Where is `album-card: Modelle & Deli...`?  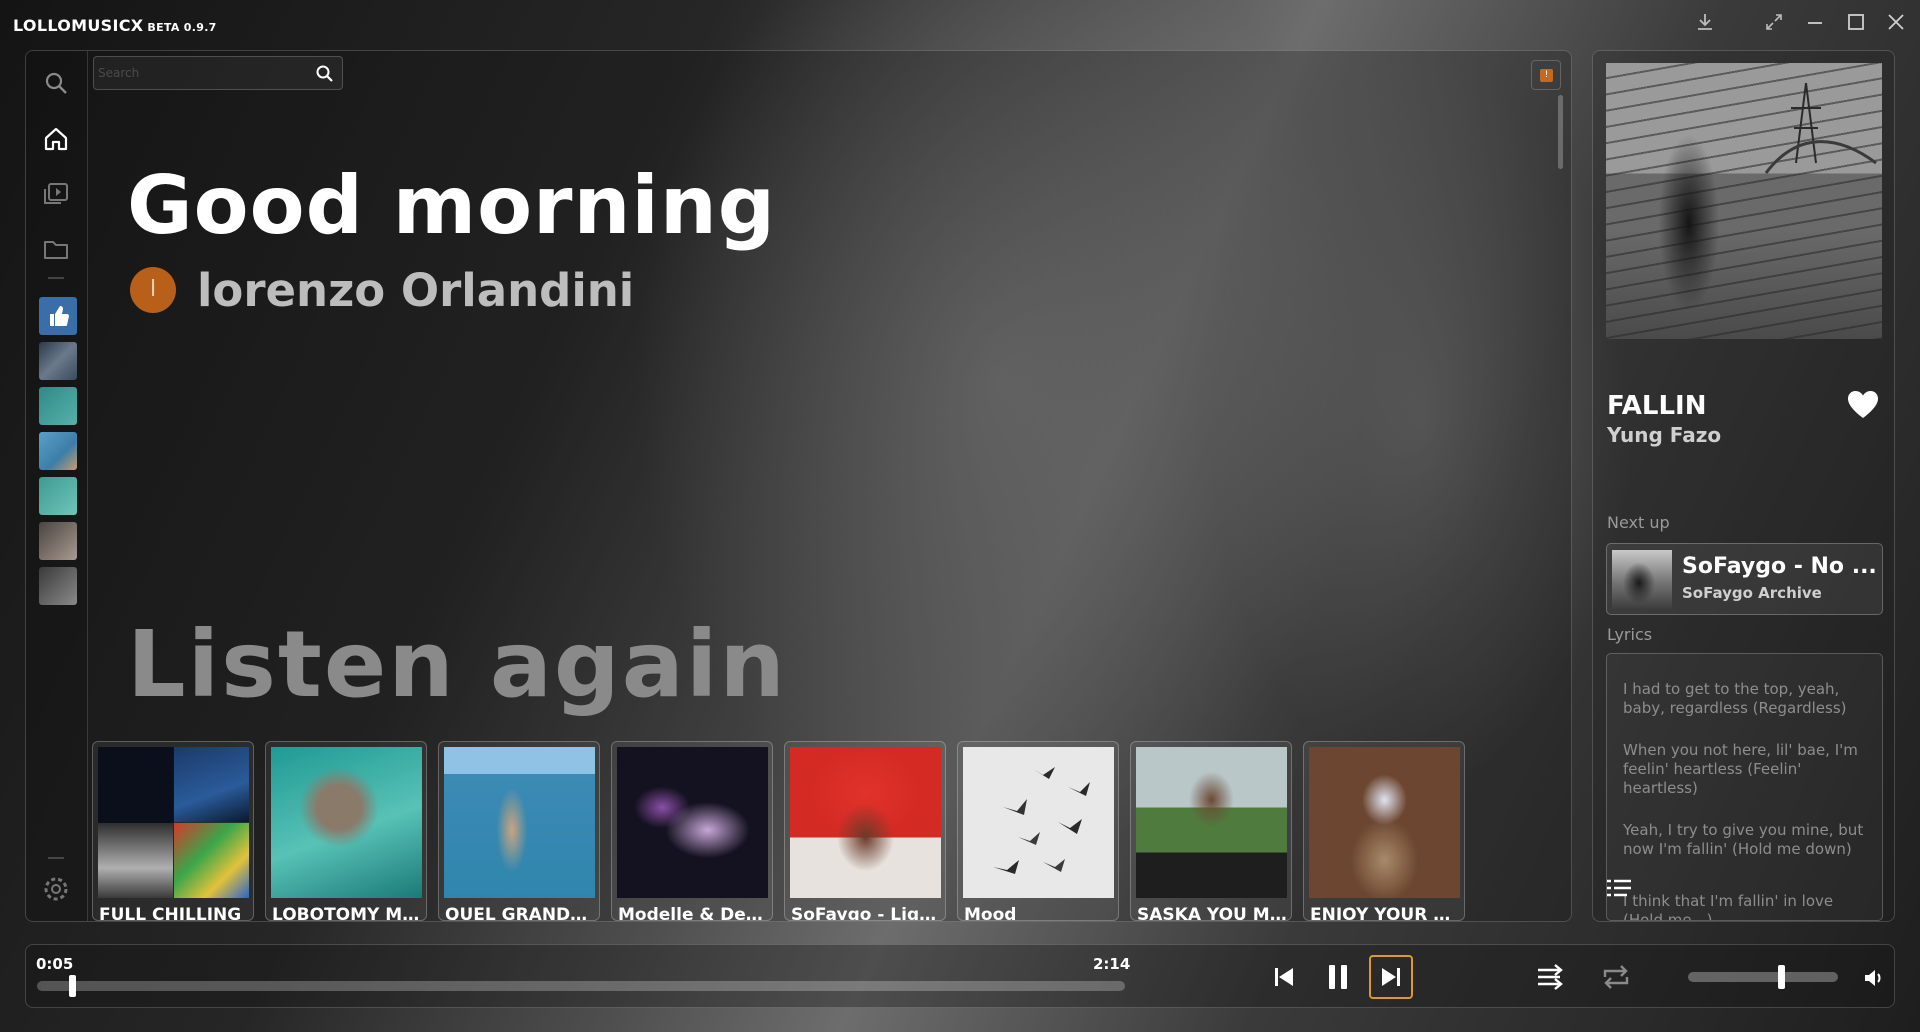 album-card: Modelle & Deli... is located at coordinates (692, 831).